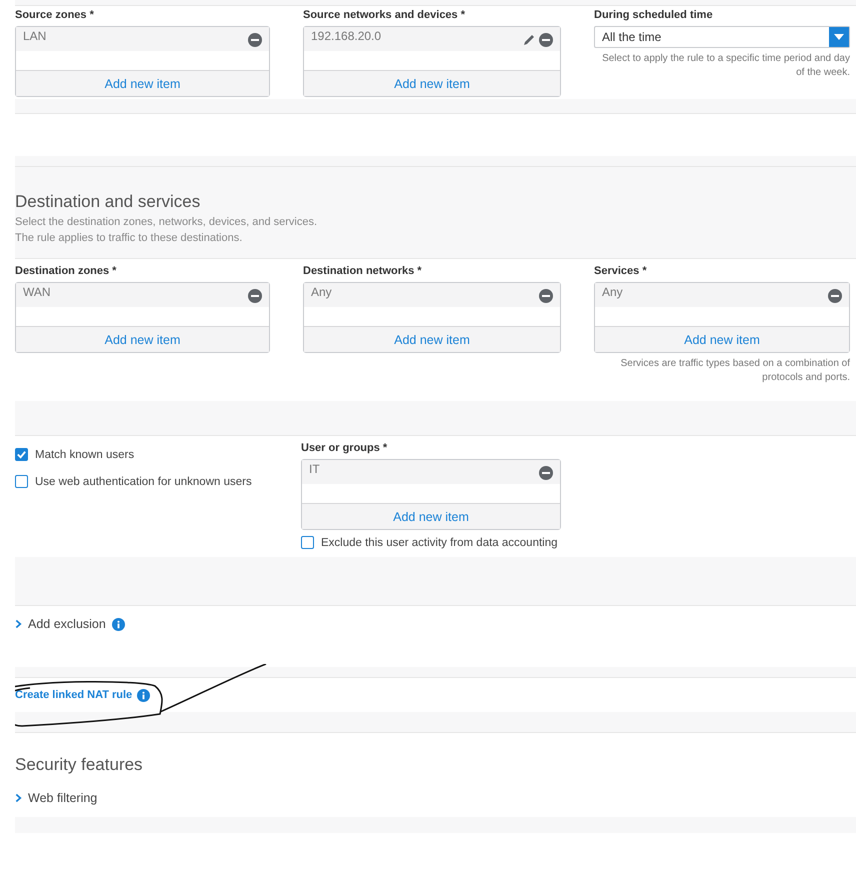 The image size is (856, 869). I want to click on create-nat-rule-link: Create linked NAT rule, so click(73, 695).